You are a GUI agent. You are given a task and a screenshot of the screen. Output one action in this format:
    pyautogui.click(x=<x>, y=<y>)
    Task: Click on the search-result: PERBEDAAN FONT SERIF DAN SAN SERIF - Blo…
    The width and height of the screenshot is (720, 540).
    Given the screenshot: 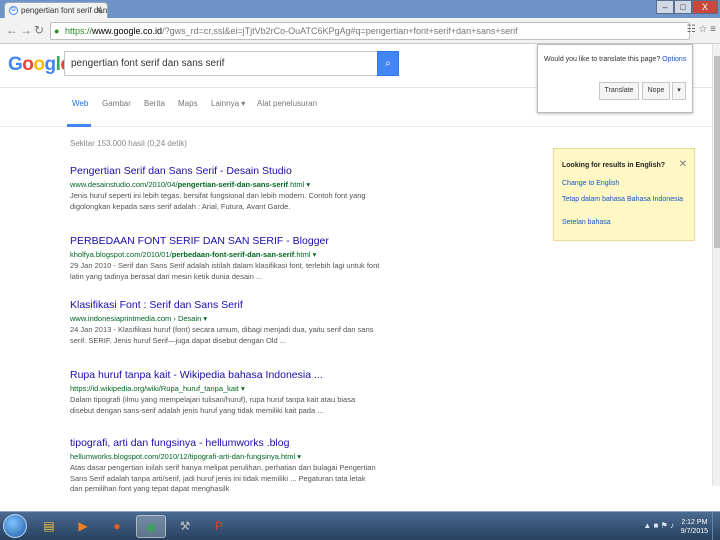 What is the action you would take?
    pyautogui.click(x=225, y=258)
    